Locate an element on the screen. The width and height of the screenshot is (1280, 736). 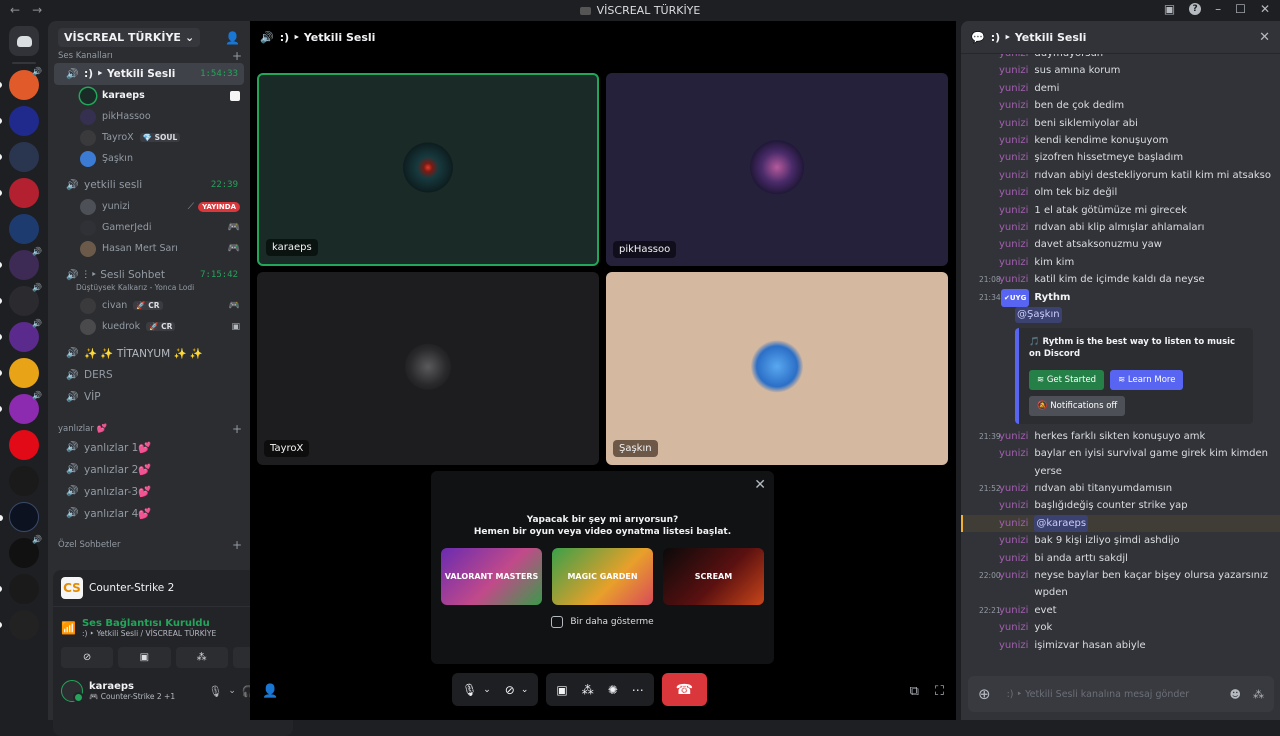
participant-tile-tayrox: TayroX is located at coordinates (428, 368).